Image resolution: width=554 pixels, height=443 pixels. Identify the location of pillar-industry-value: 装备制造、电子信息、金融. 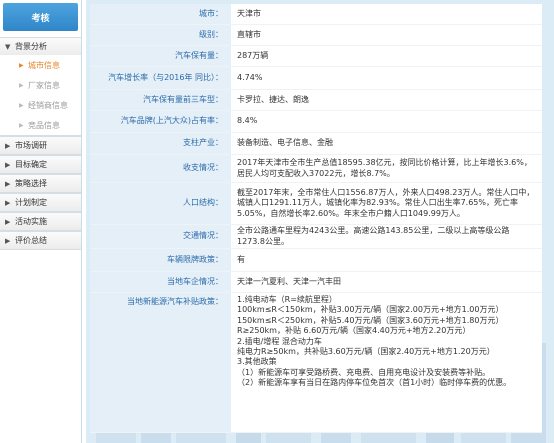
(386, 143).